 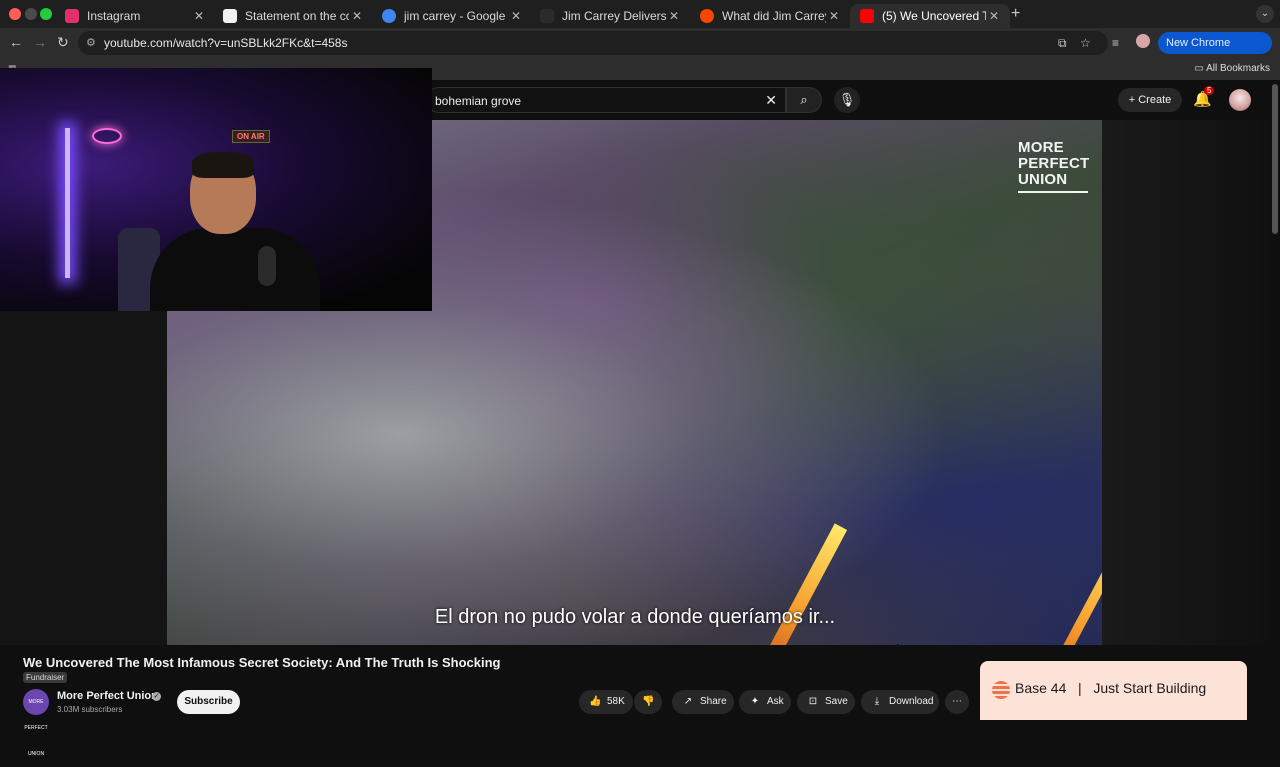 I want to click on media-controls-icon: ≡, so click(x=1115, y=43).